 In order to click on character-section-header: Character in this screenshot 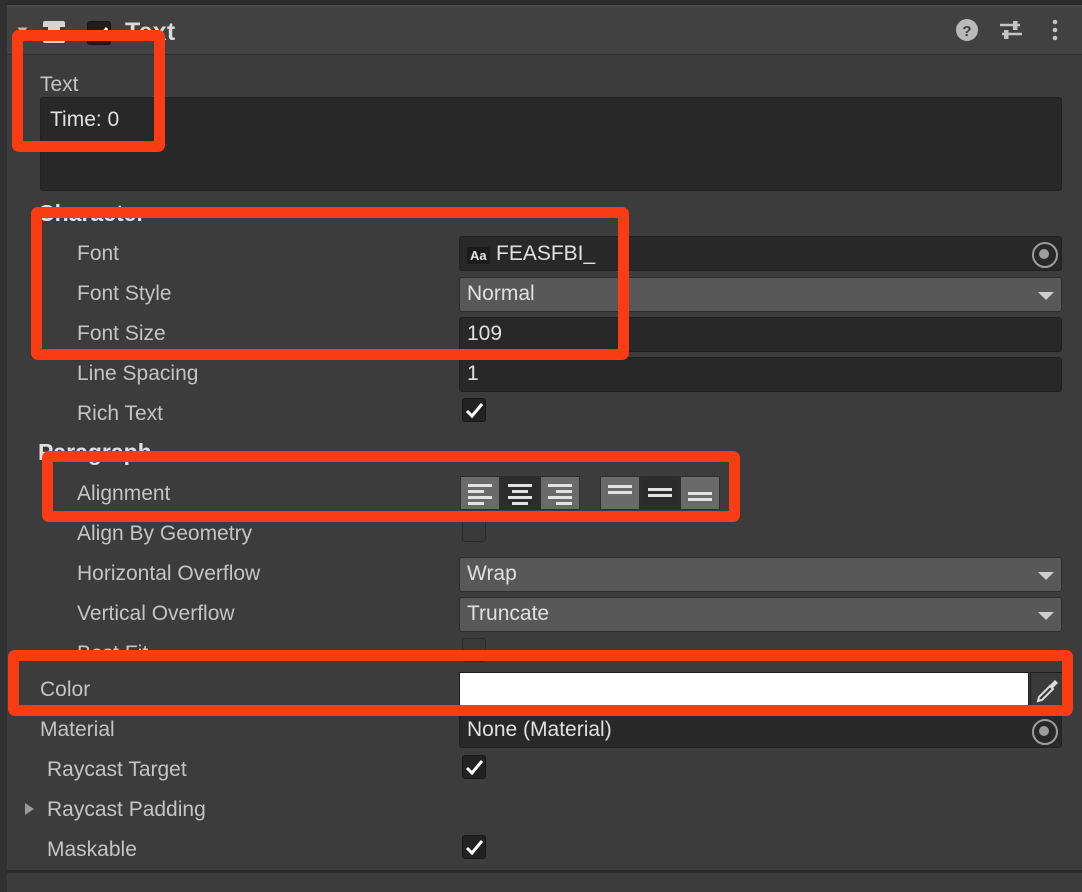, I will do `click(92, 213)`.